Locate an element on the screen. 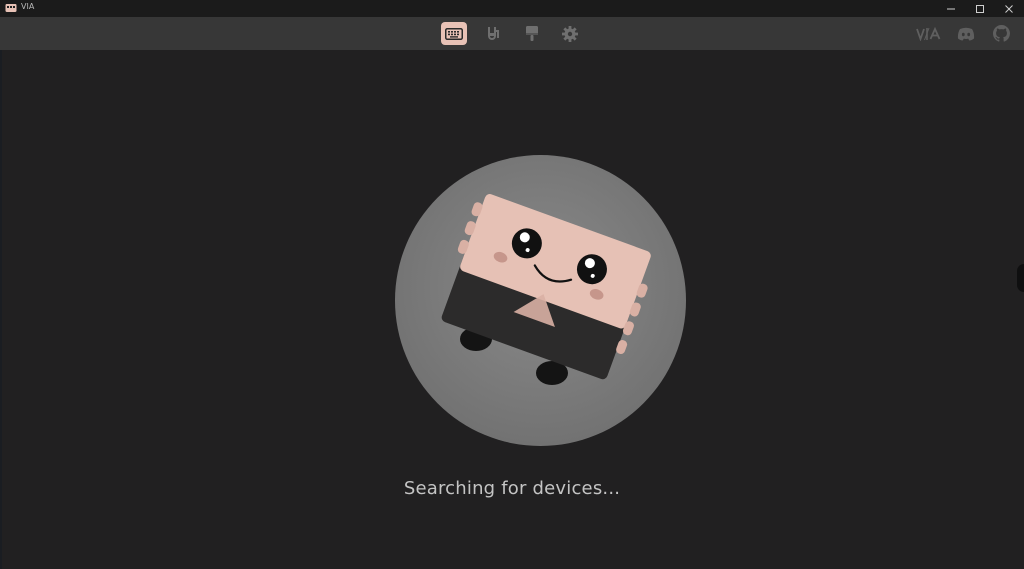 The width and height of the screenshot is (1024, 569). gear-icon is located at coordinates (570, 33).